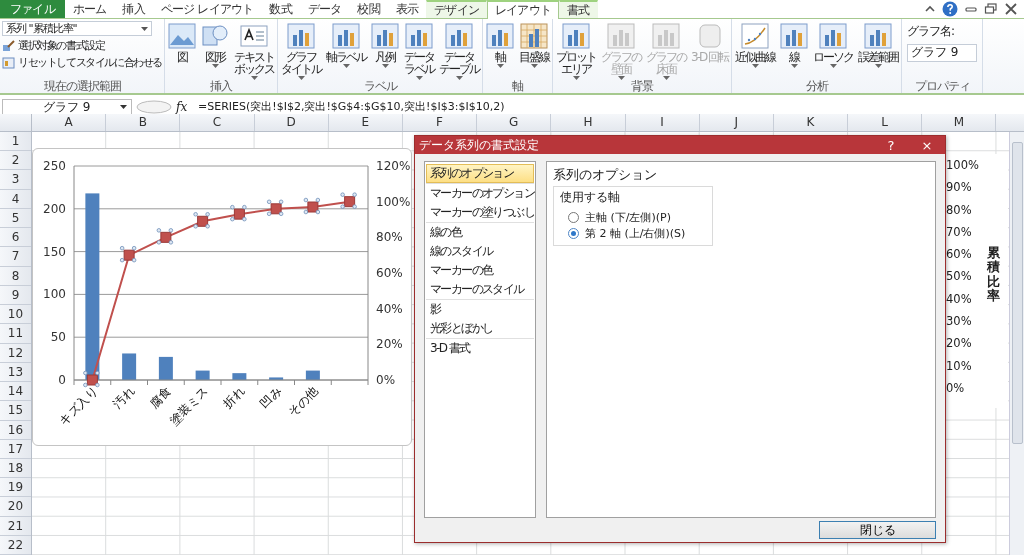 The height and width of the screenshot is (555, 1024). What do you see at coordinates (368, 9) in the screenshot?
I see `ribbon-tab: 校閲` at bounding box center [368, 9].